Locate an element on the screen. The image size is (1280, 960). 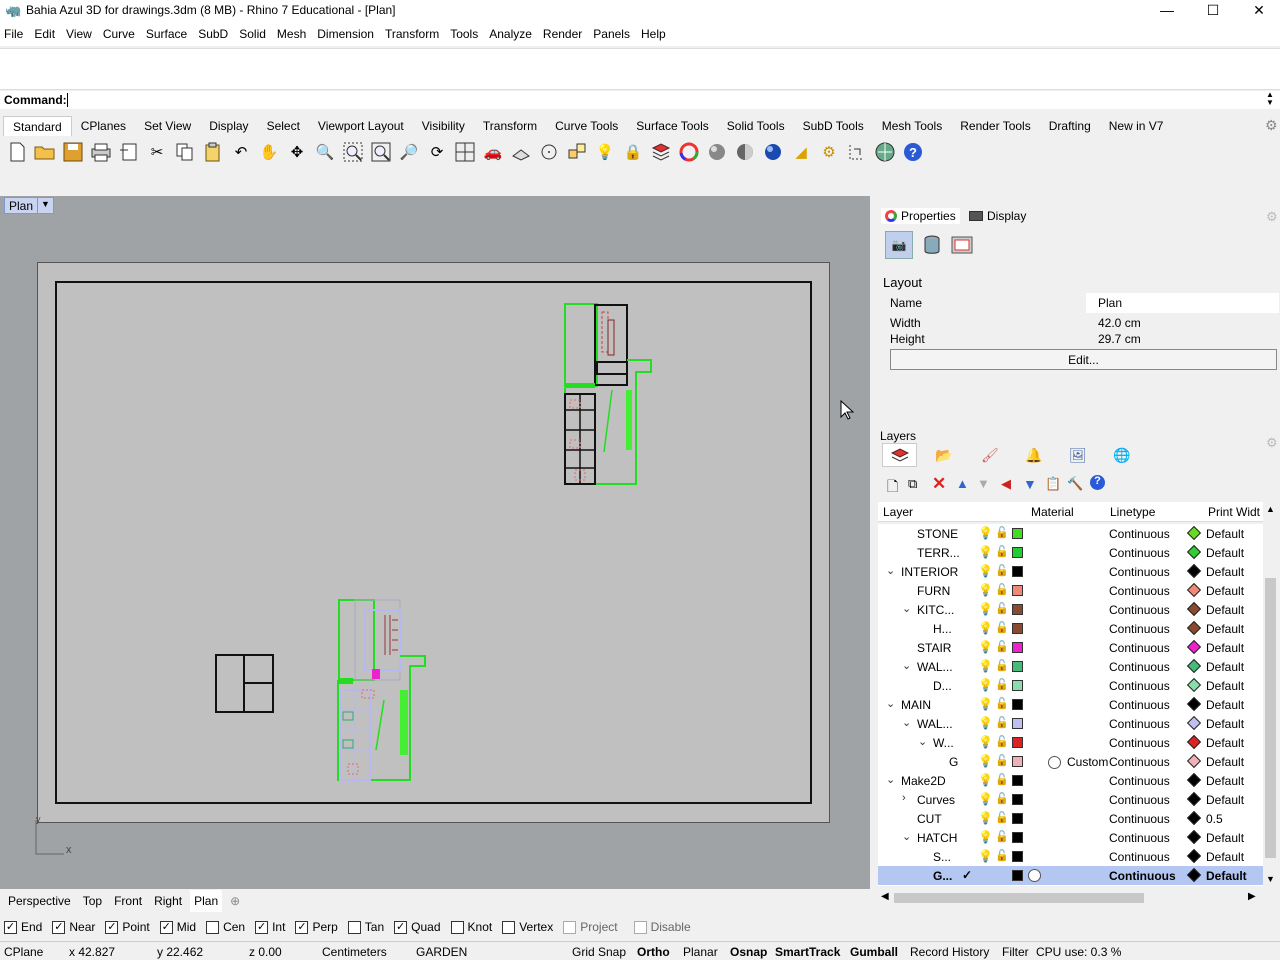
menu-mesh: Mesh is located at coordinates (291, 34).